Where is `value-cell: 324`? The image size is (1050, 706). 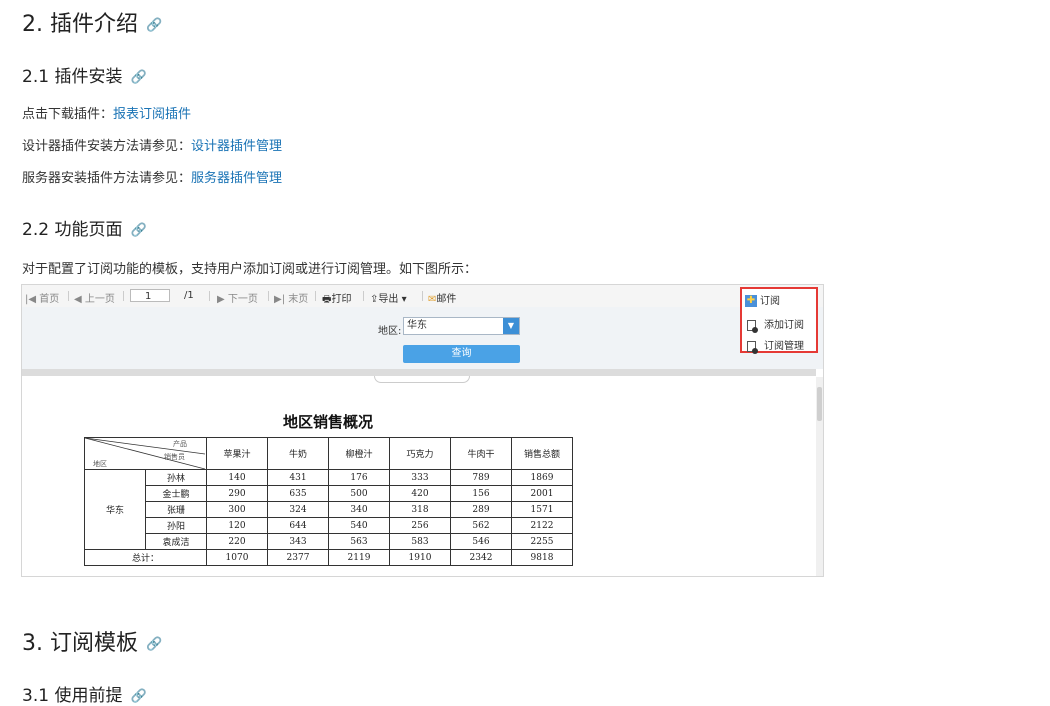 value-cell: 324 is located at coordinates (298, 509).